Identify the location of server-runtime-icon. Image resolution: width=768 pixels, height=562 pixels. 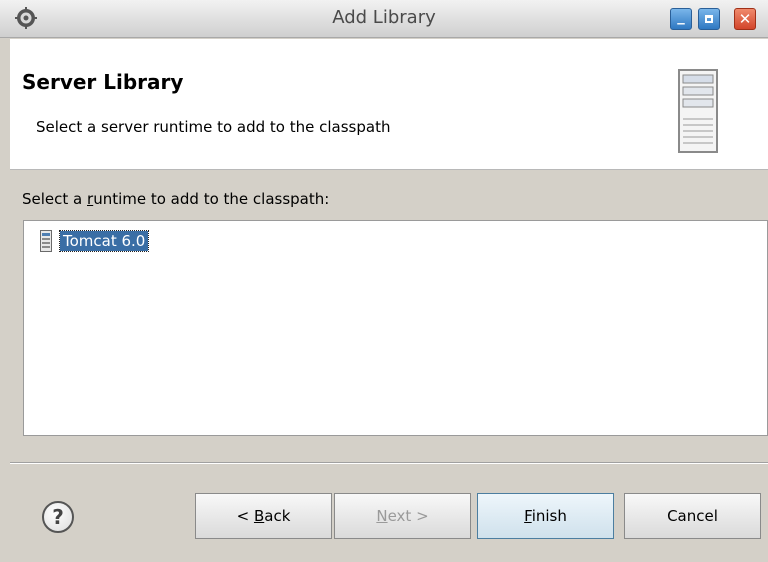
(46, 241).